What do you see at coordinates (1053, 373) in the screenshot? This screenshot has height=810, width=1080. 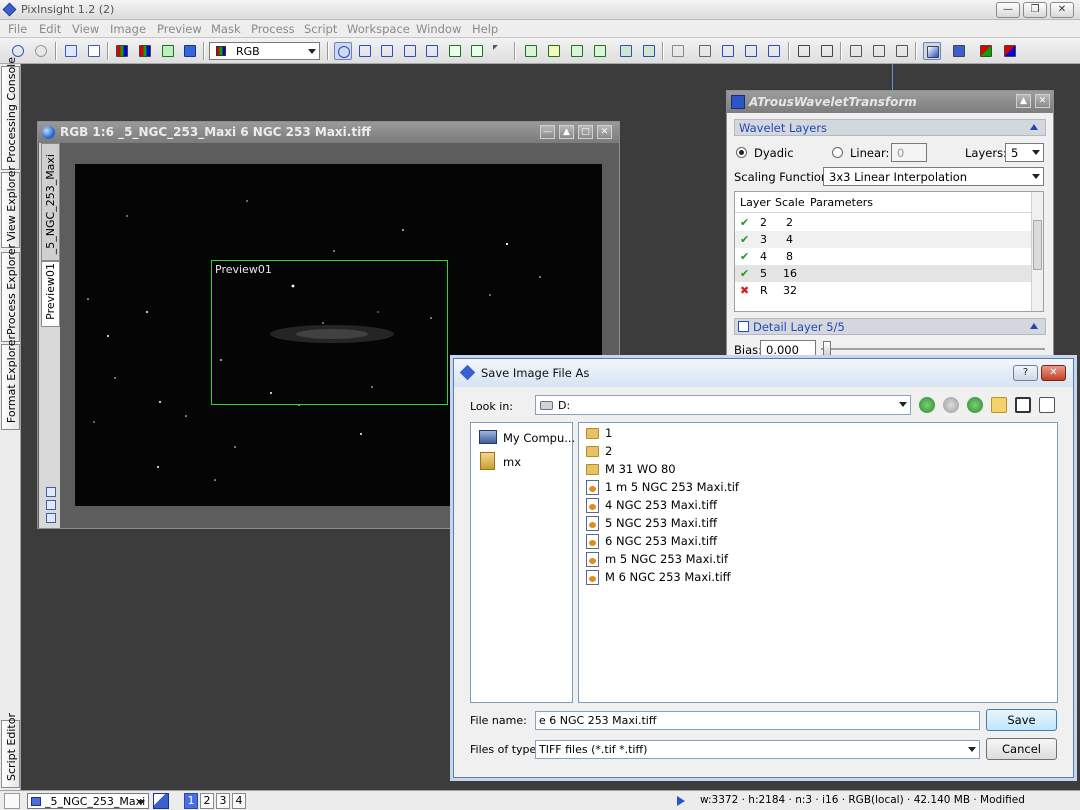 I see `close-dialog-button: ✕` at bounding box center [1053, 373].